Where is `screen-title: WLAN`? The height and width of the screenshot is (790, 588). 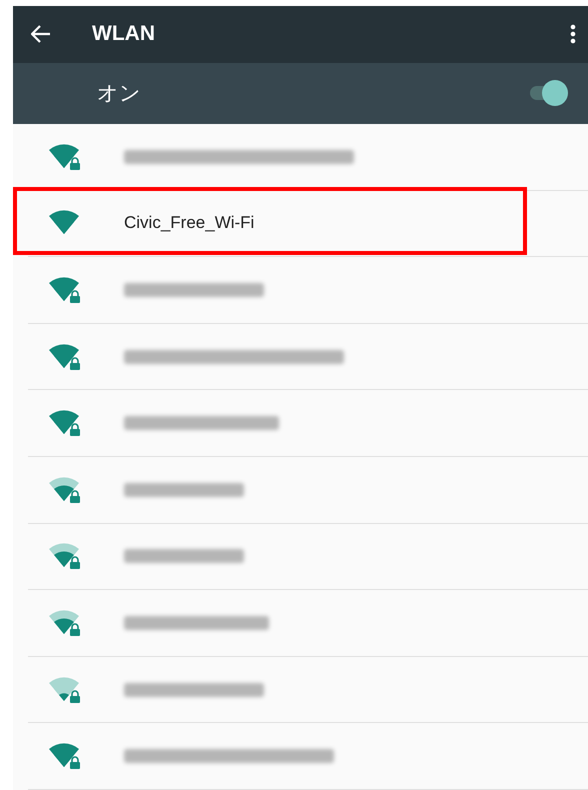 screen-title: WLAN is located at coordinates (124, 34).